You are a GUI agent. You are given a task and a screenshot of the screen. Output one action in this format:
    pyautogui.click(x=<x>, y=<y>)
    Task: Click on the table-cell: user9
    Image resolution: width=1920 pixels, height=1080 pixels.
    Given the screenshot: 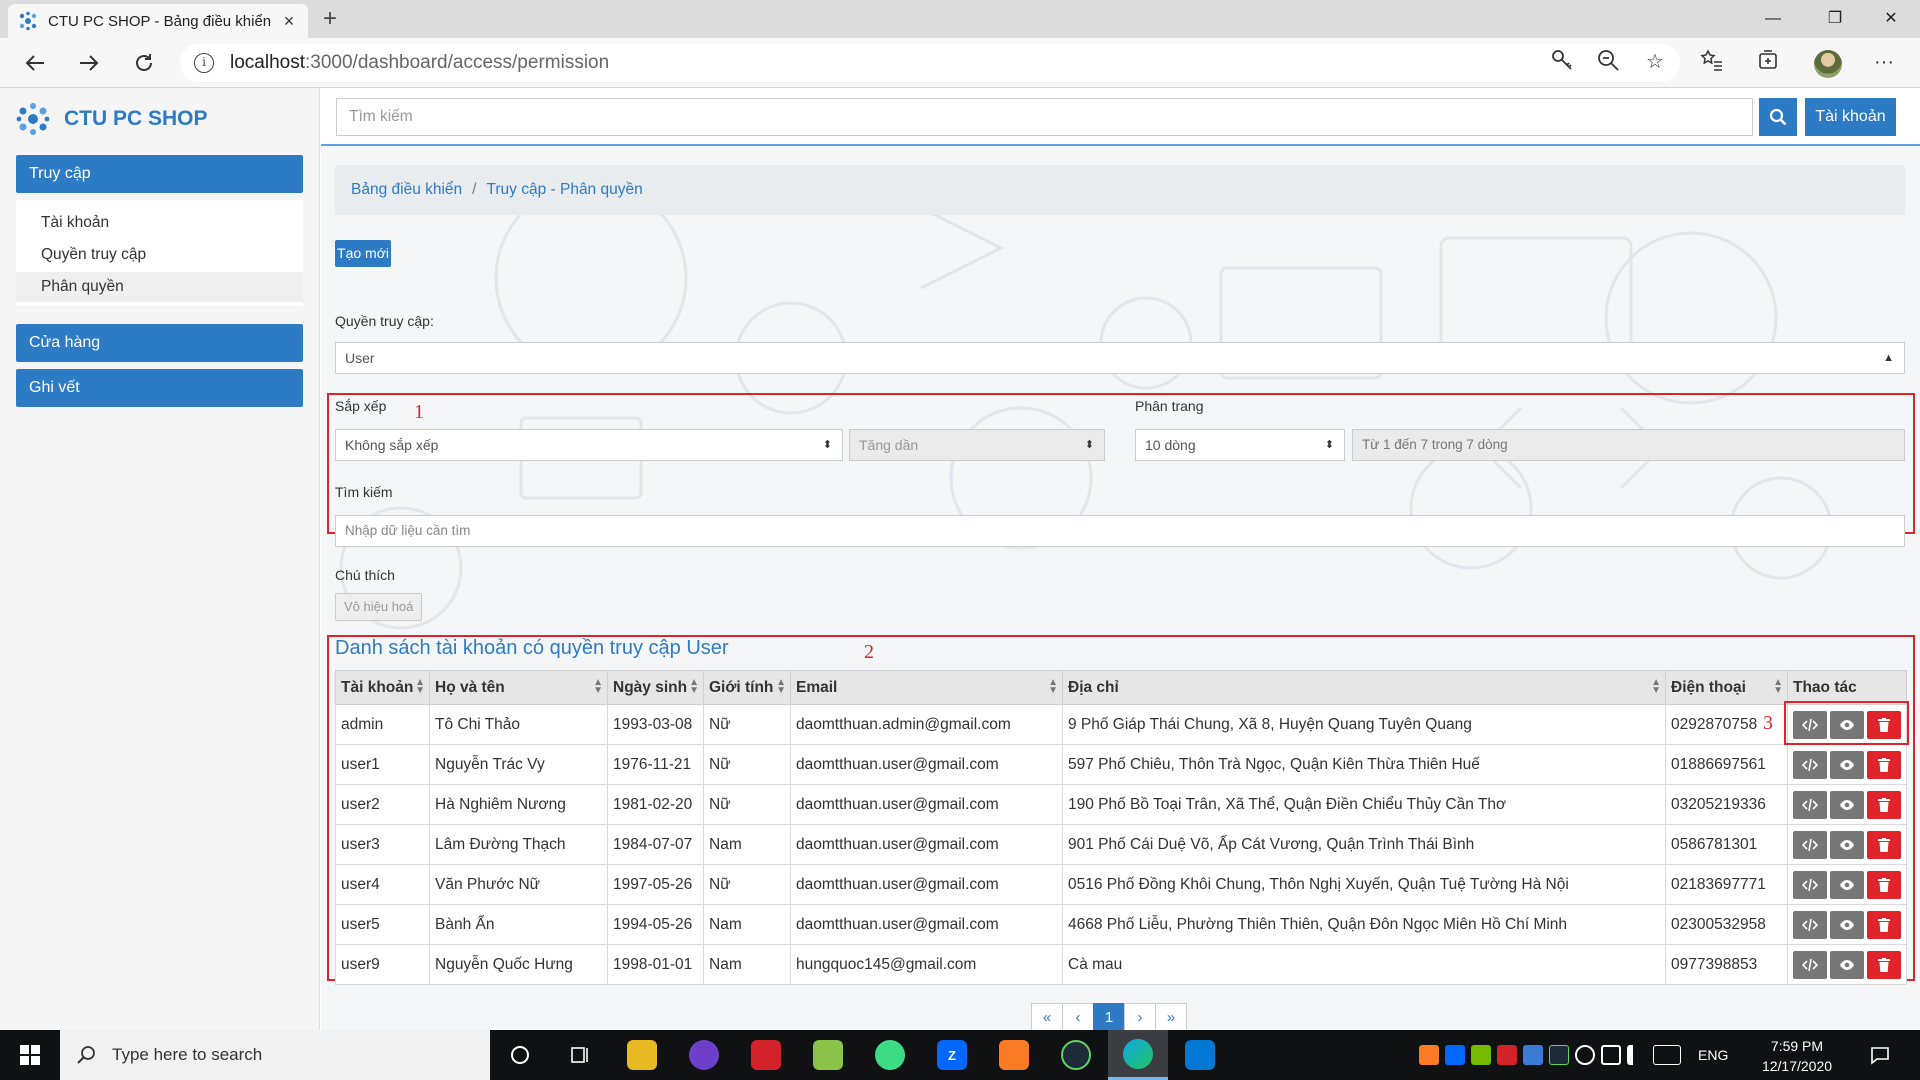 What is the action you would take?
    pyautogui.click(x=382, y=964)
    